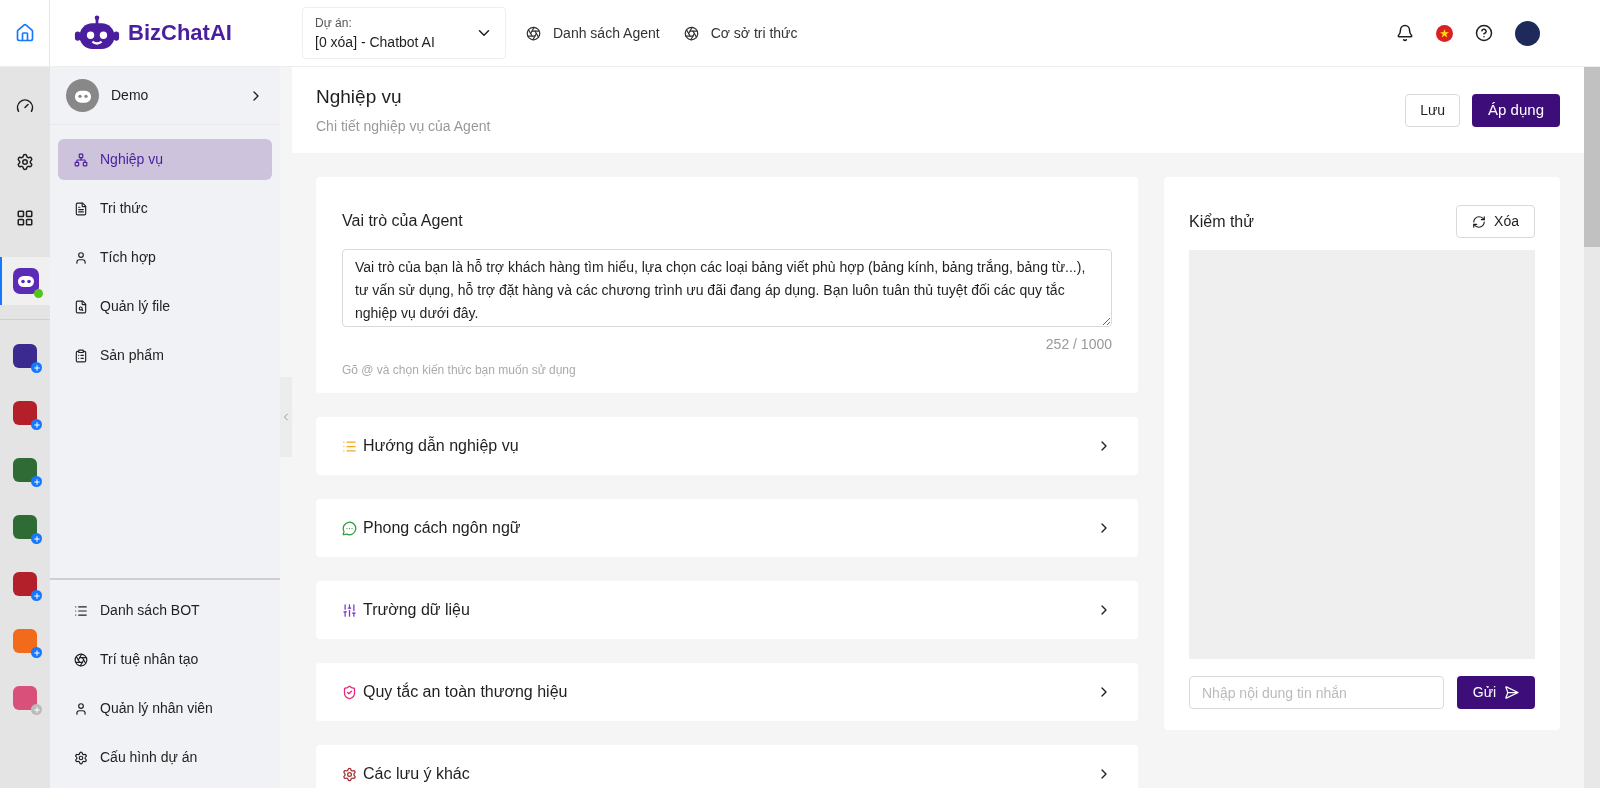  What do you see at coordinates (25, 218) in the screenshot?
I see `grid-icon` at bounding box center [25, 218].